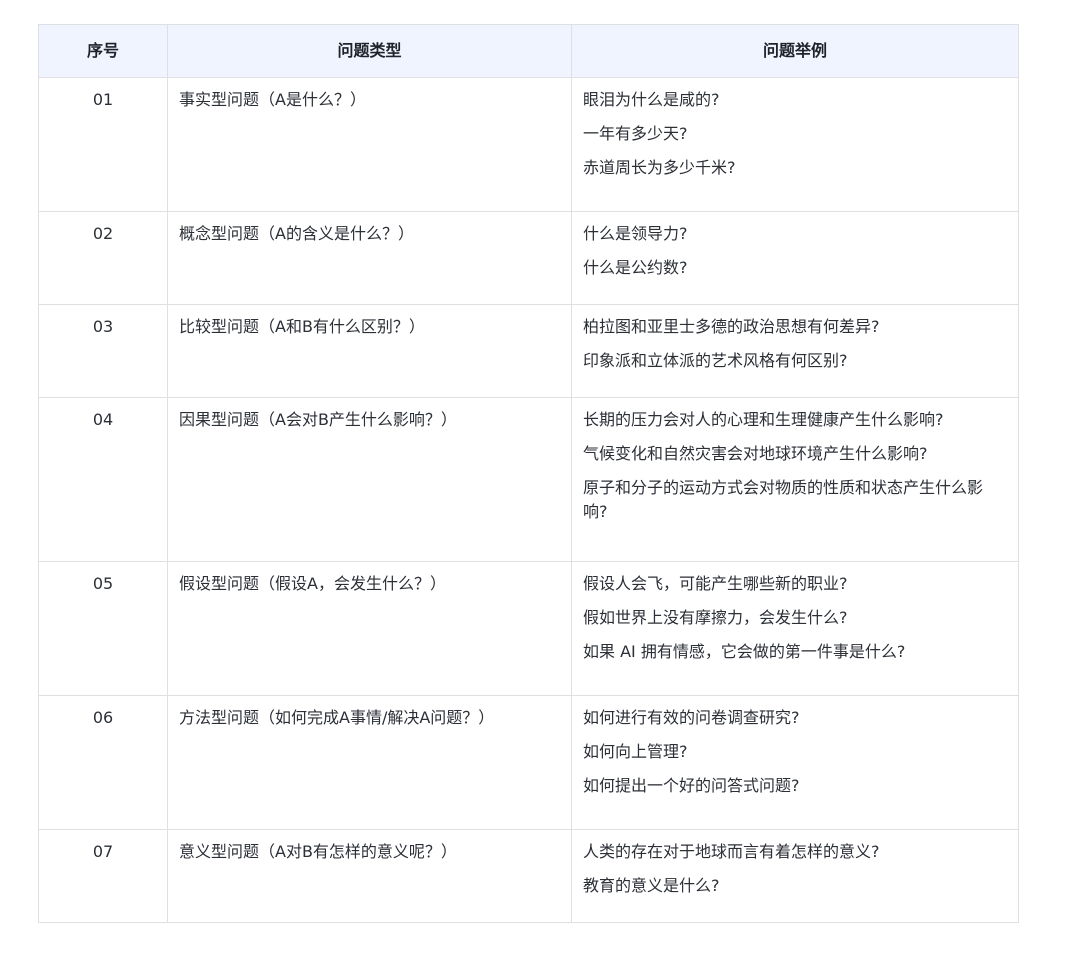 The height and width of the screenshot is (953, 1080). What do you see at coordinates (795, 258) in the screenshot?
I see `row-examples: 什么是领导力? 什么是公约数?` at bounding box center [795, 258].